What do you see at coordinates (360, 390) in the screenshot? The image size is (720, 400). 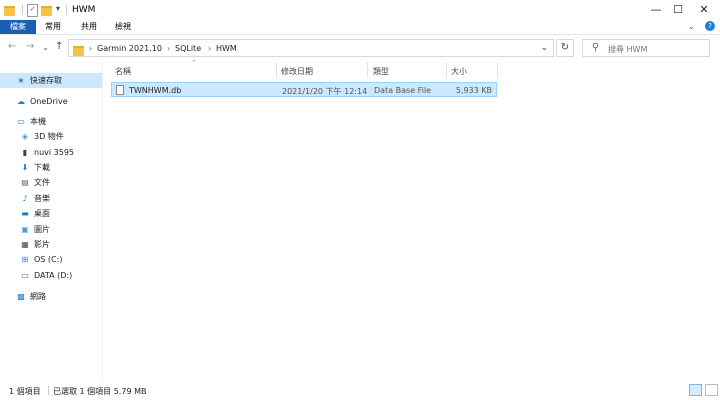 I see `status-bar: 1 個項目 已選取 1 個項目 5.79 MB` at bounding box center [360, 390].